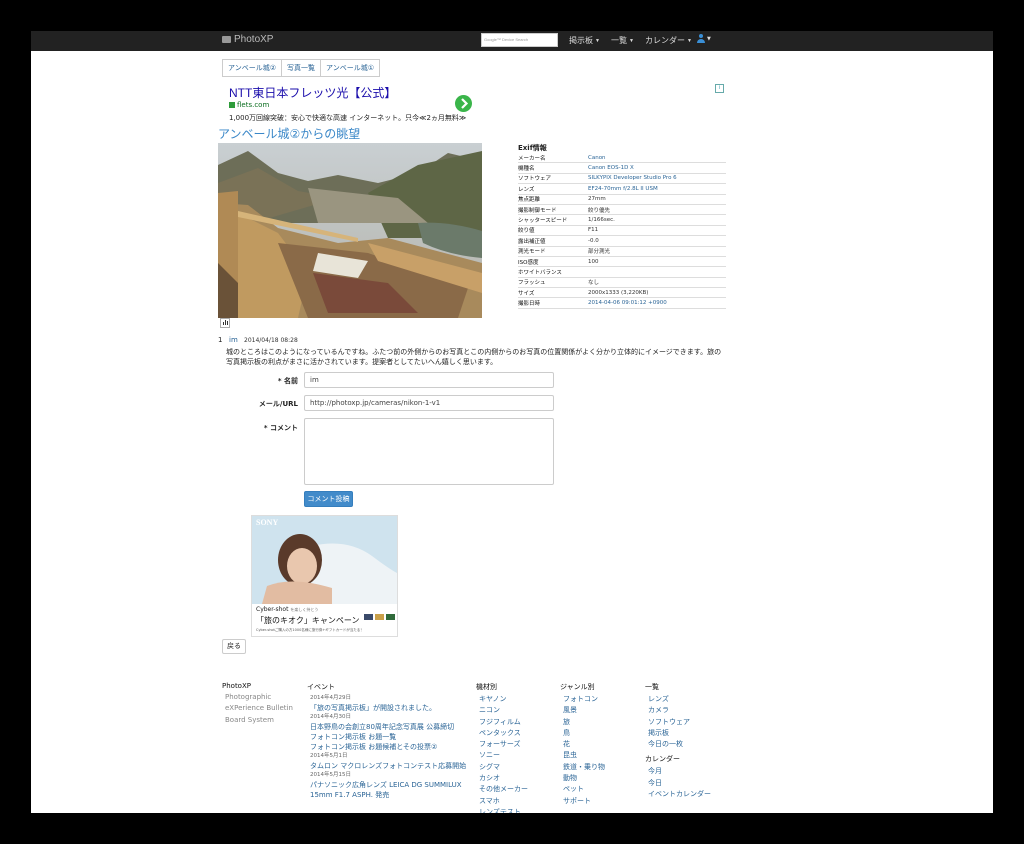 This screenshot has height=844, width=1024. I want to click on footer-list-link: 掲示板, so click(678, 733).